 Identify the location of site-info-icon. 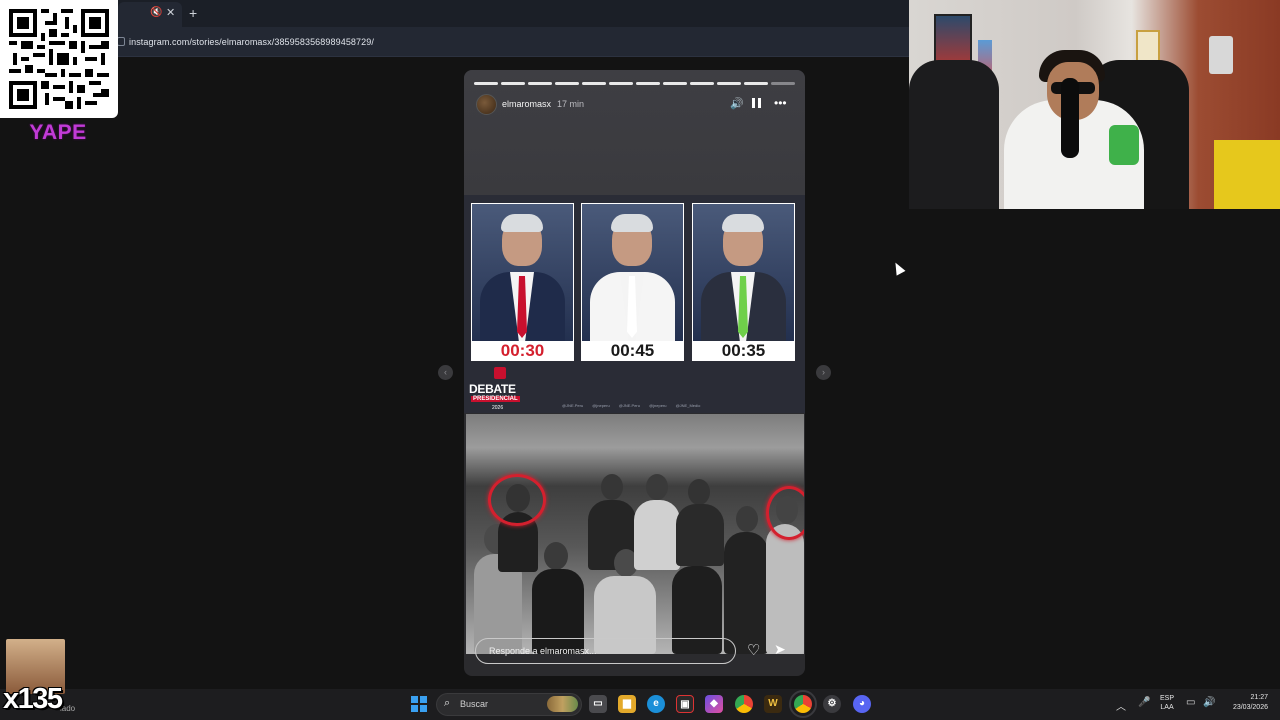
(121, 41).